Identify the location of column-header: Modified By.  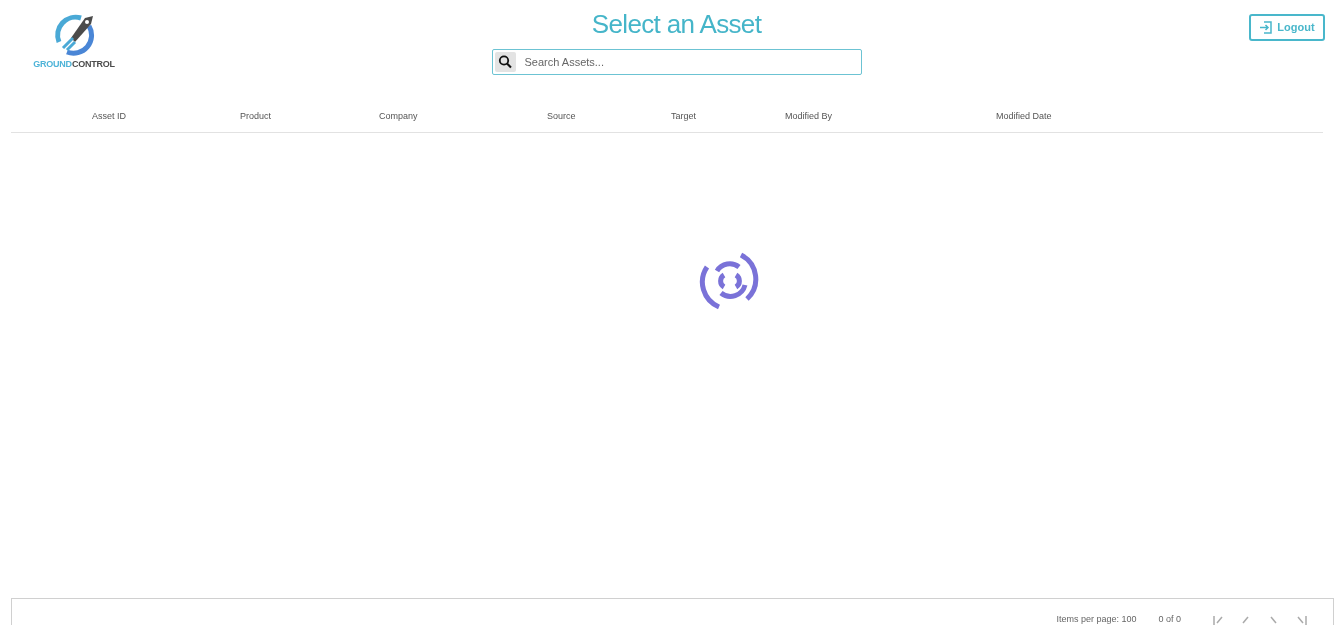
(809, 115).